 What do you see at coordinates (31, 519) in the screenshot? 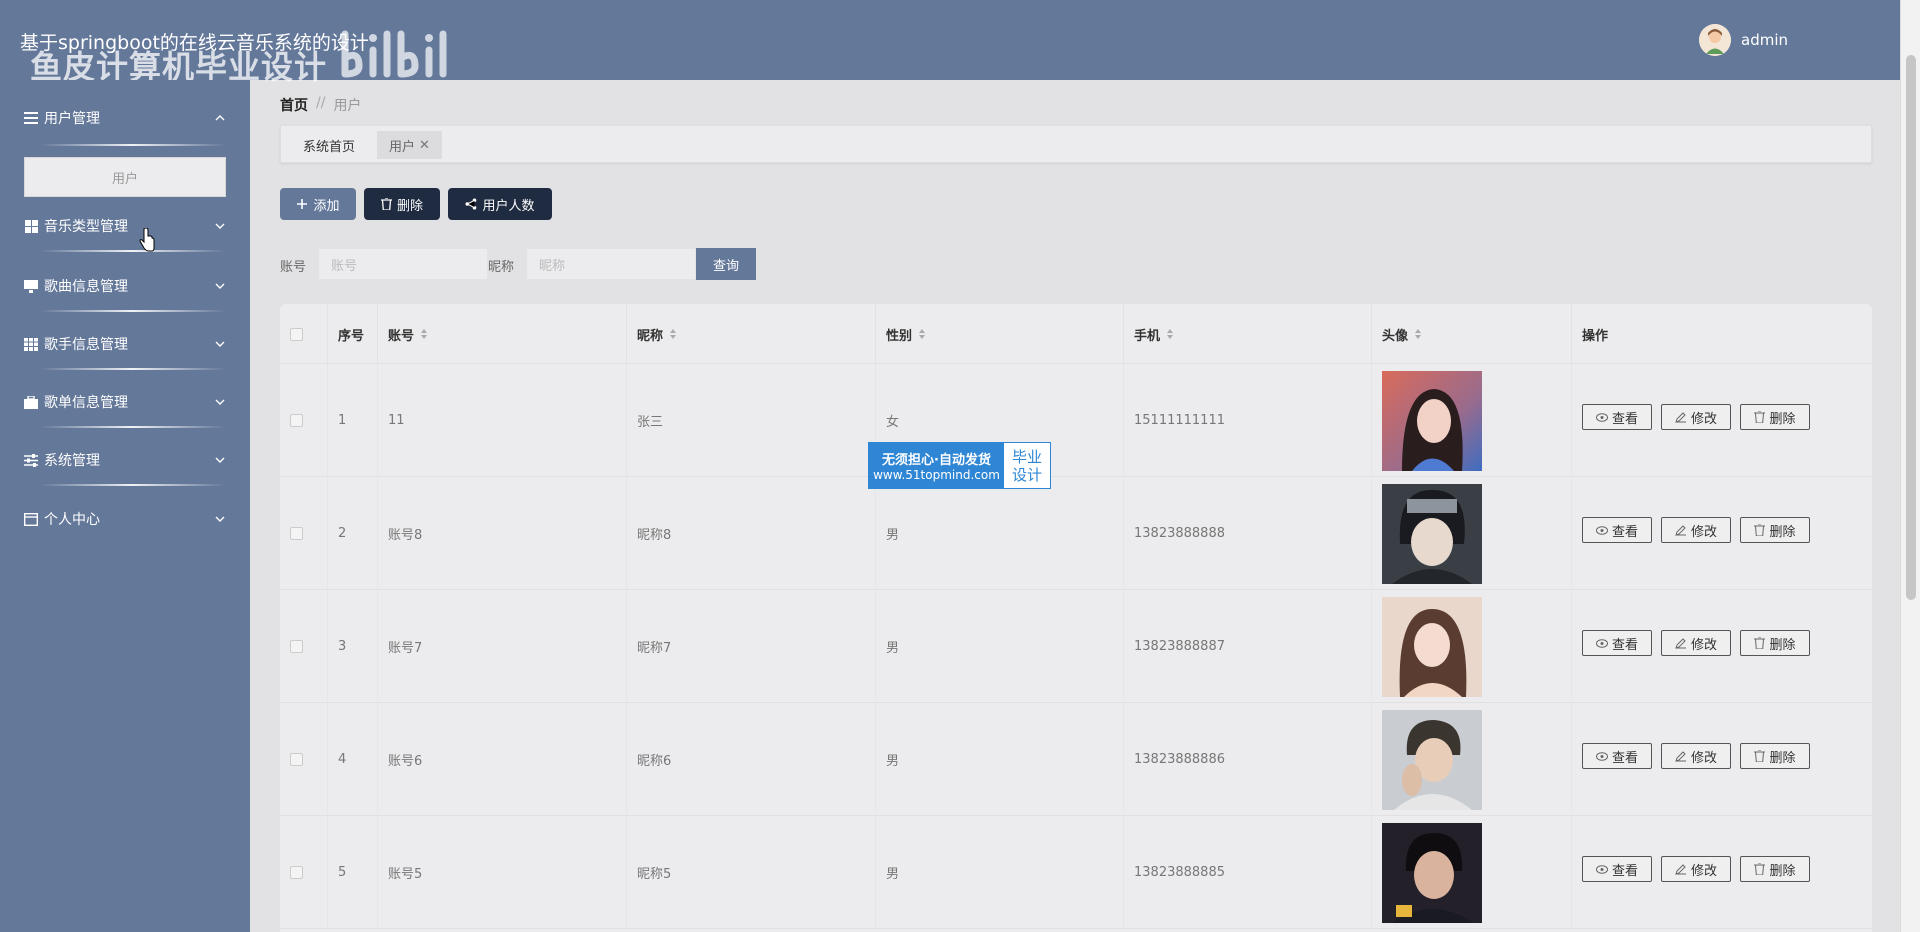
I see `card-icon` at bounding box center [31, 519].